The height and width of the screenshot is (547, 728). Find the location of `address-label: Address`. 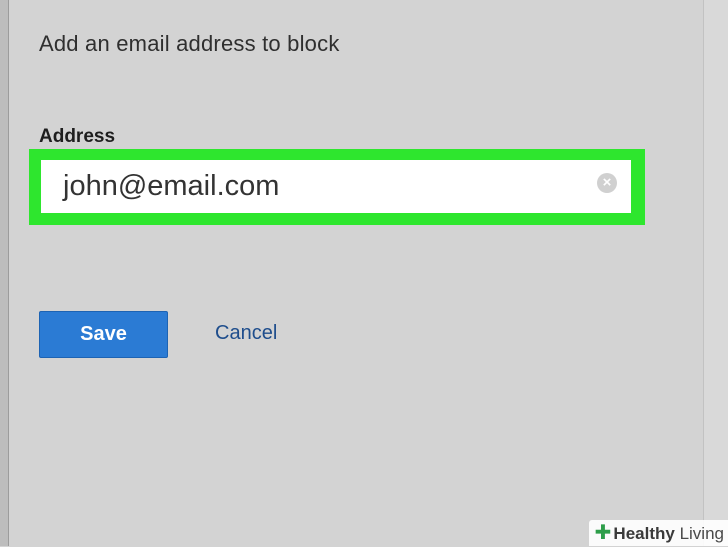

address-label: Address is located at coordinates (77, 136).